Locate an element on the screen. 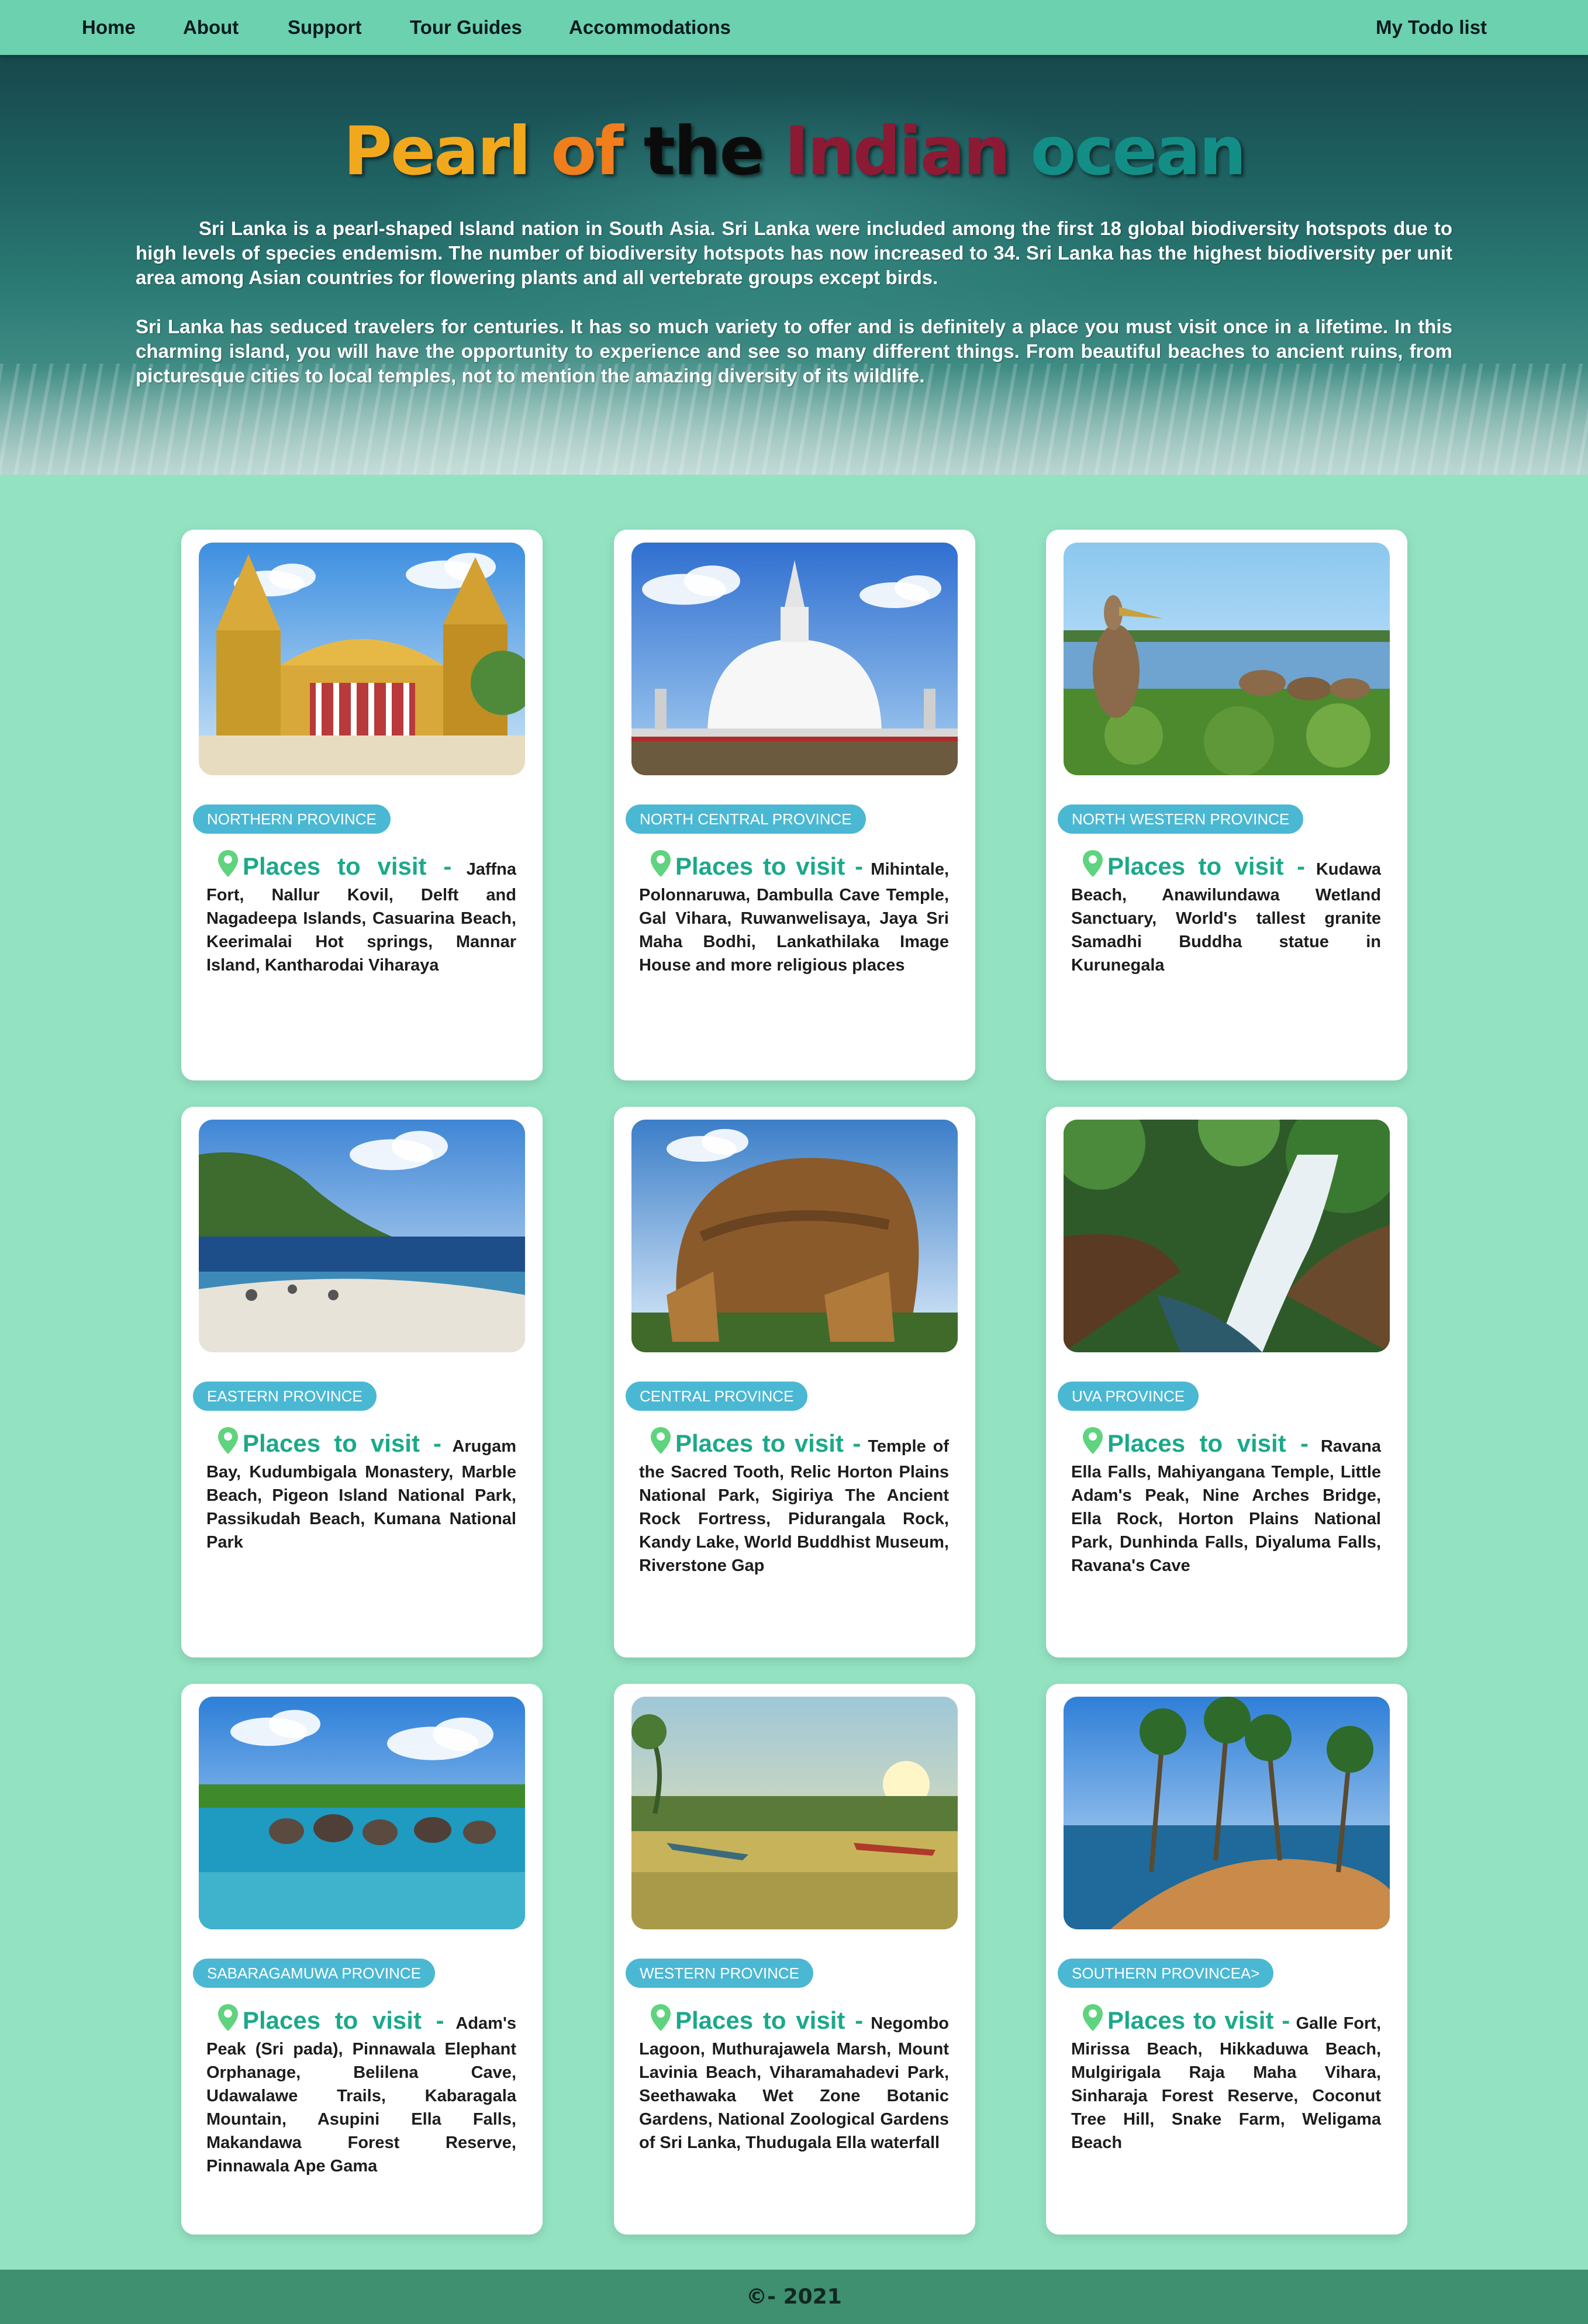 This screenshot has width=1588, height=2324. province-badge: NORTH WESTERN PROVINCE is located at coordinates (1181, 819).